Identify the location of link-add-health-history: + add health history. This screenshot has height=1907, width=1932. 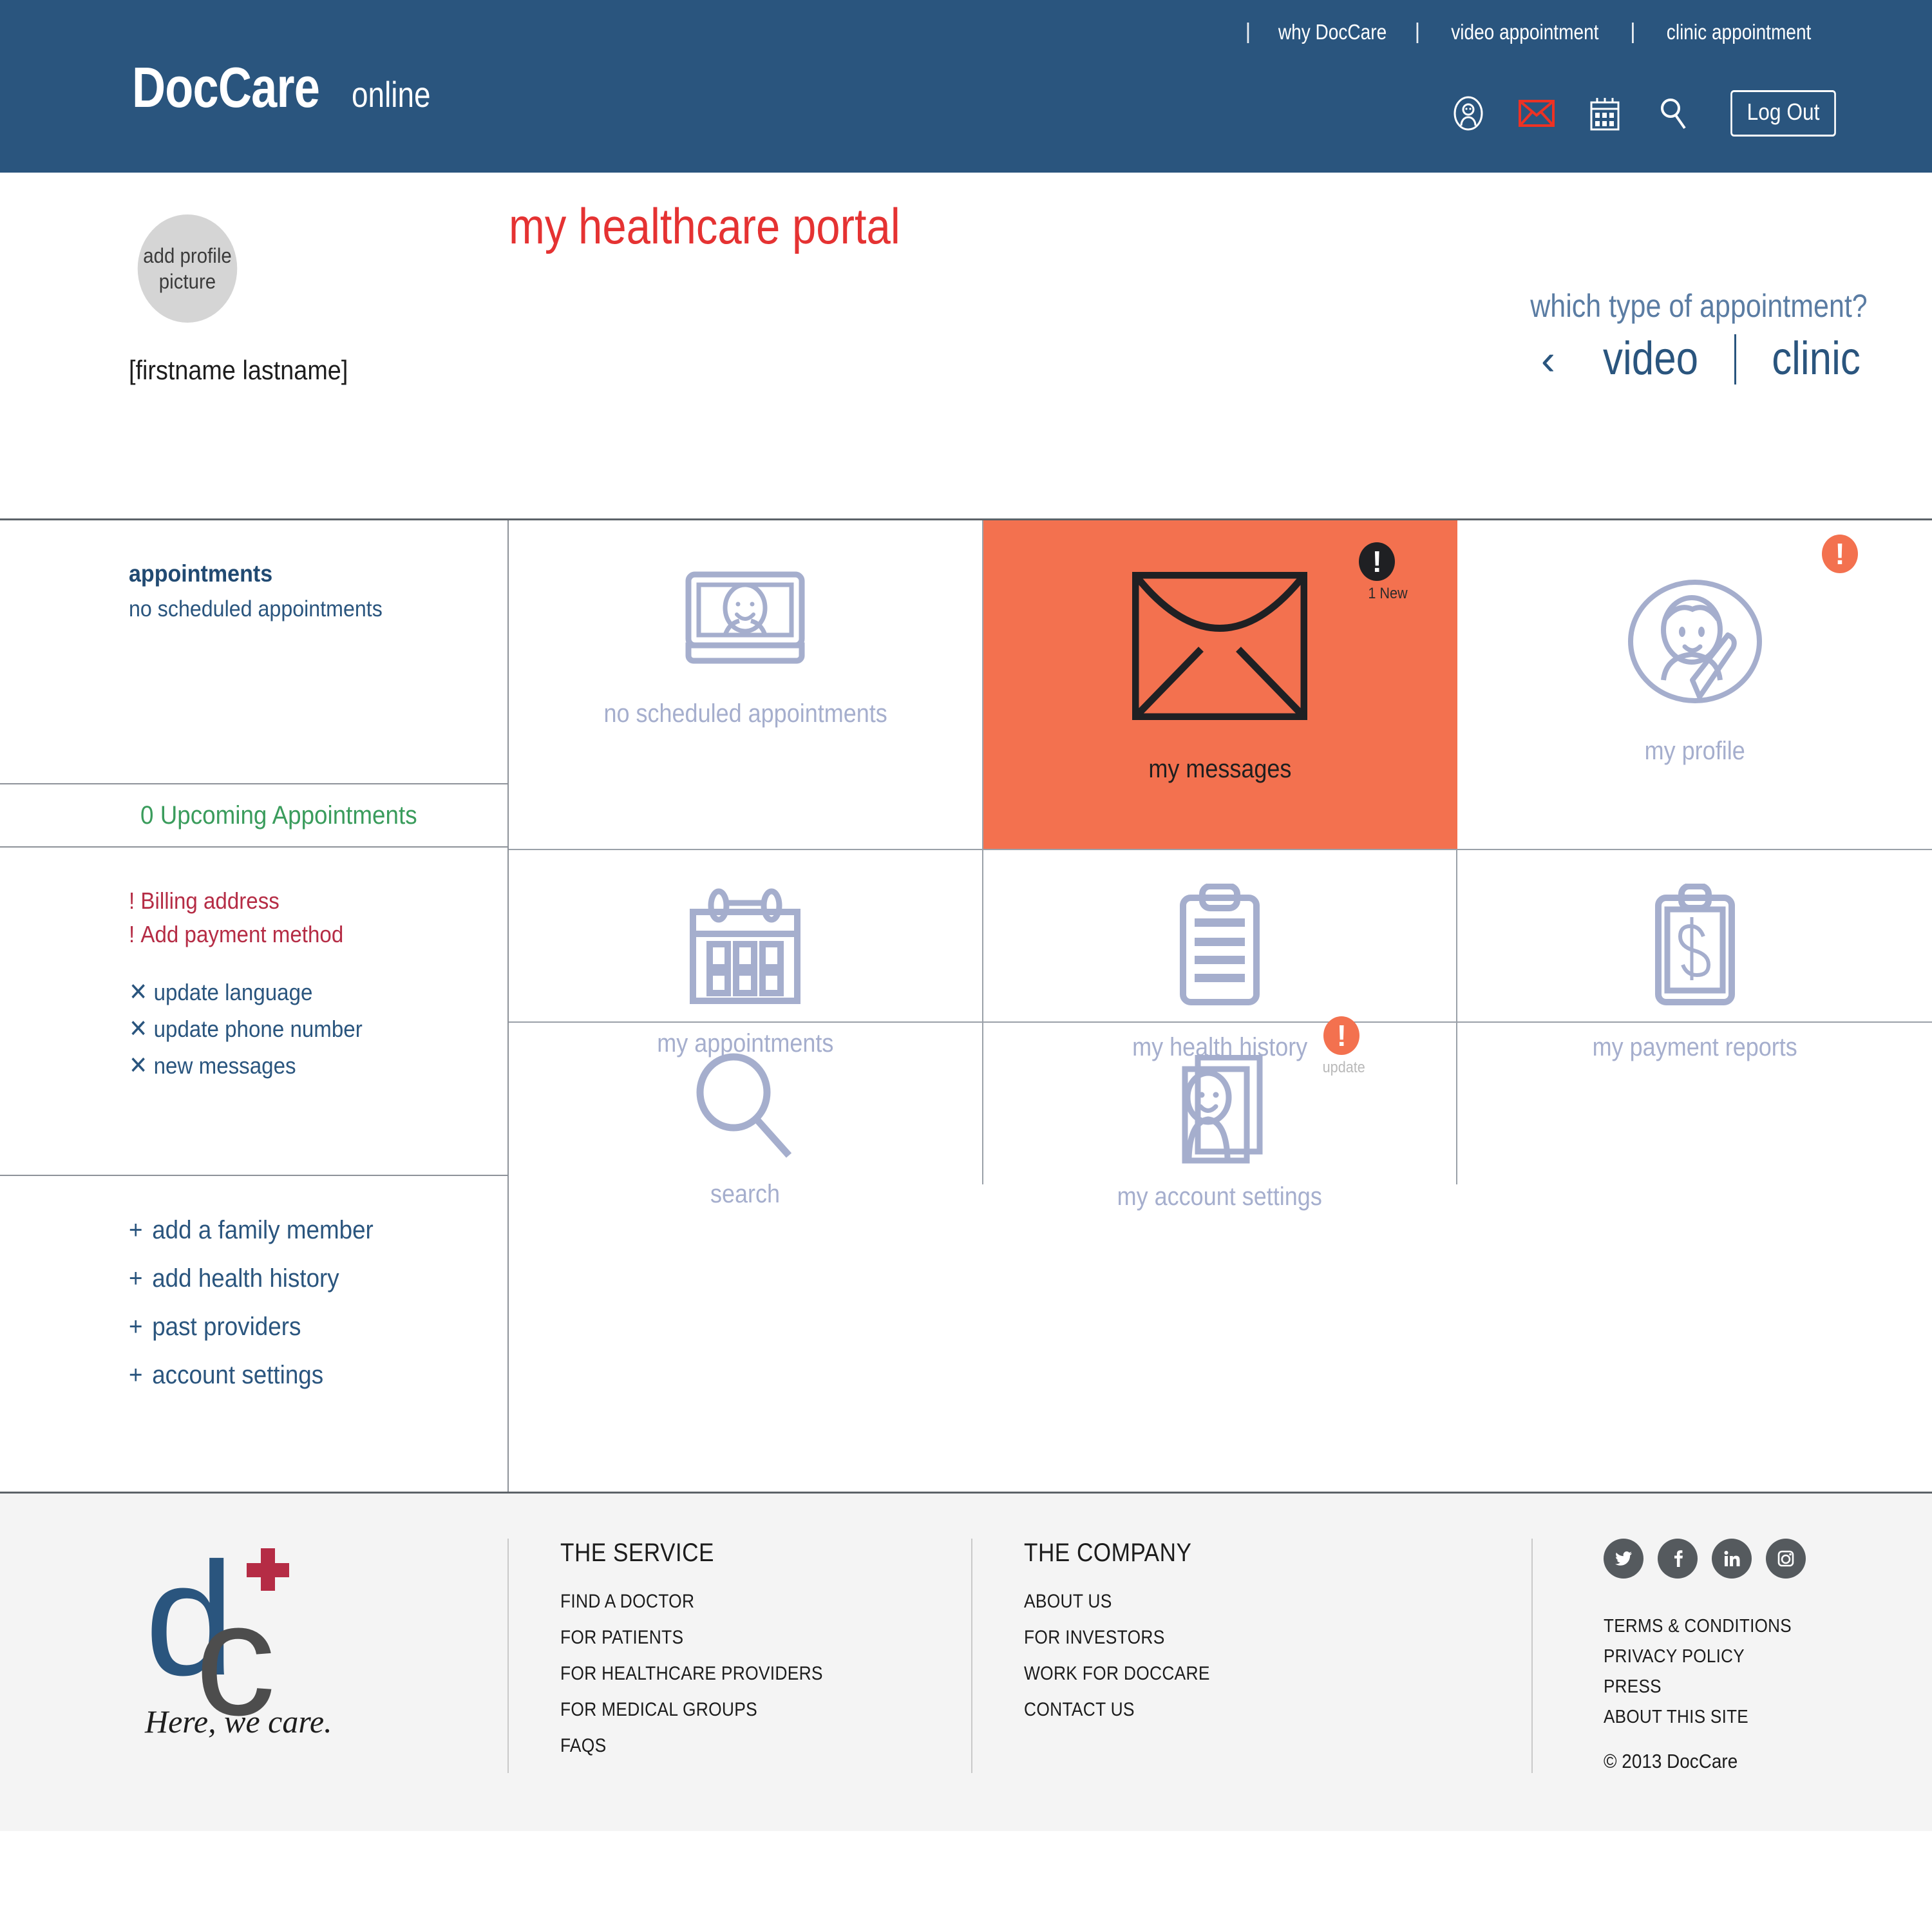
(303, 1278).